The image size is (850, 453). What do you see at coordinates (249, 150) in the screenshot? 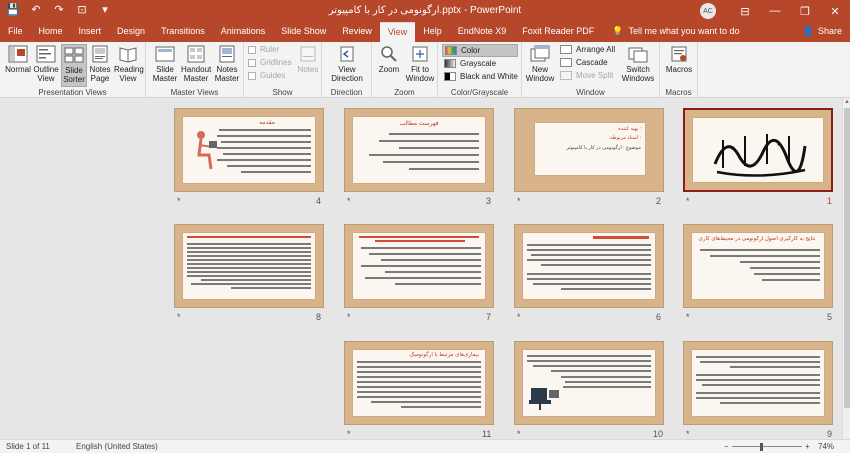
I see `slide-thumbnail-4: مقدمه` at bounding box center [249, 150].